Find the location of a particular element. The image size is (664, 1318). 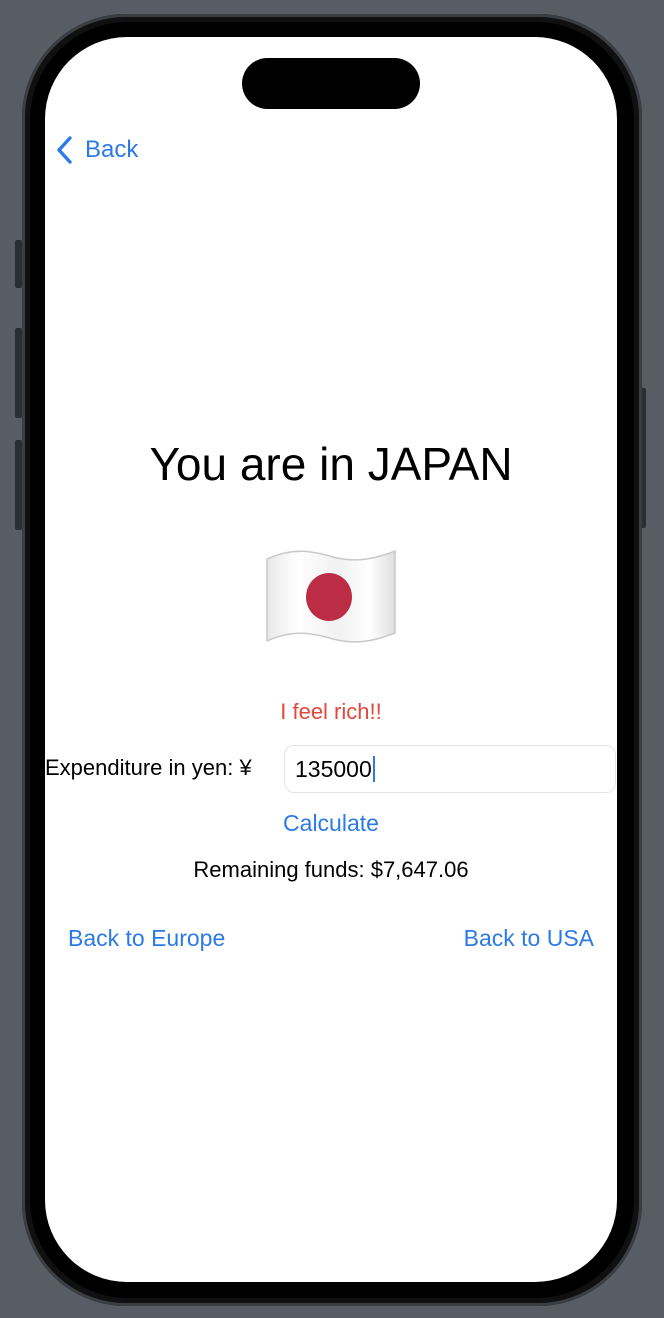

action-button is located at coordinates (18, 264).